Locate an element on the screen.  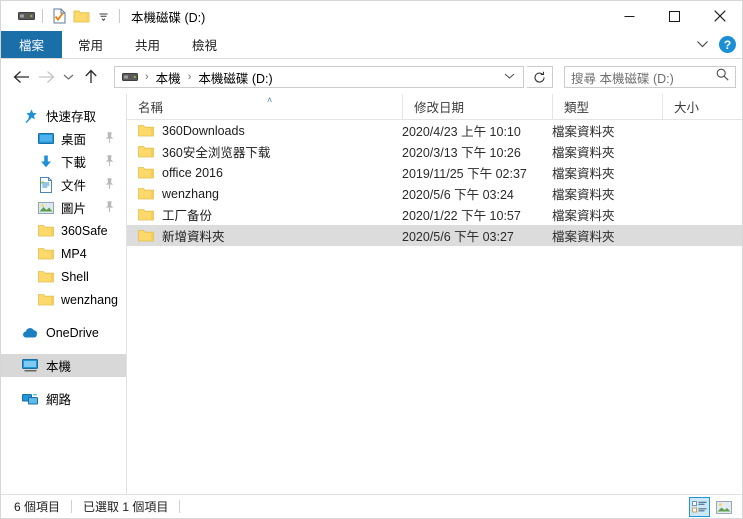
sidebar-label-mp4: MP4 is located at coordinates (74, 253).